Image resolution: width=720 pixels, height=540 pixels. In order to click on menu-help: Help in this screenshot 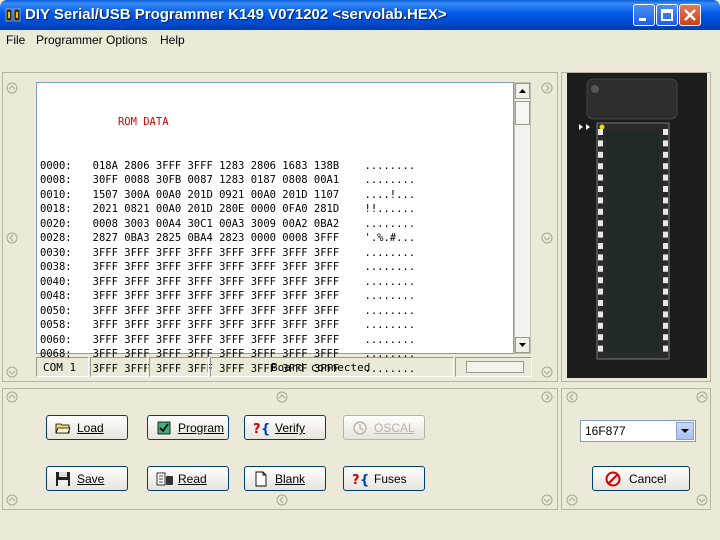, I will do `click(172, 40)`.